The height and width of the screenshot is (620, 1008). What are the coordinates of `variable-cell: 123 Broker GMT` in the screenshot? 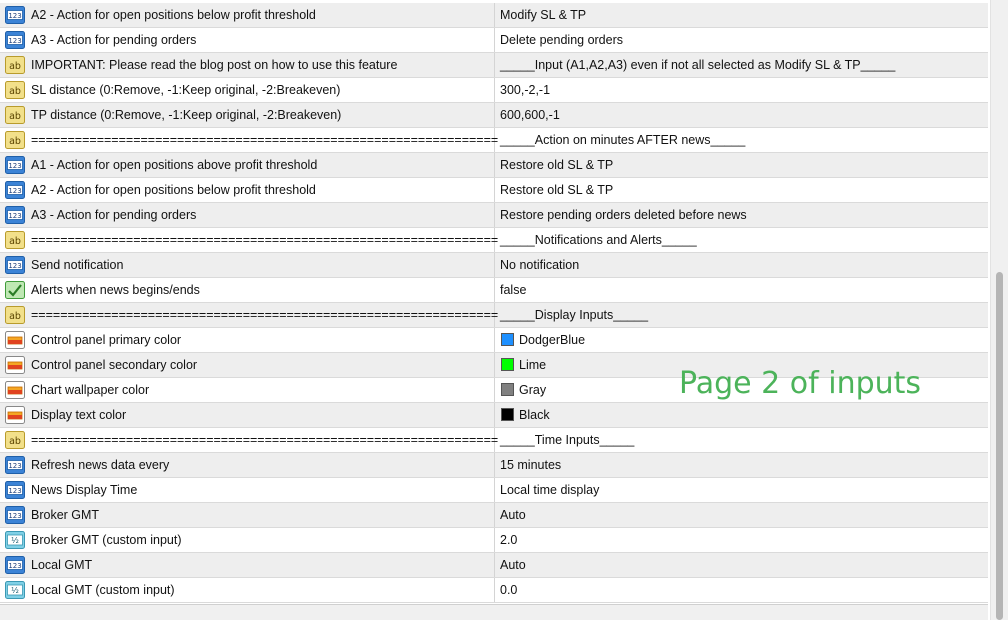 It's located at (247, 515).